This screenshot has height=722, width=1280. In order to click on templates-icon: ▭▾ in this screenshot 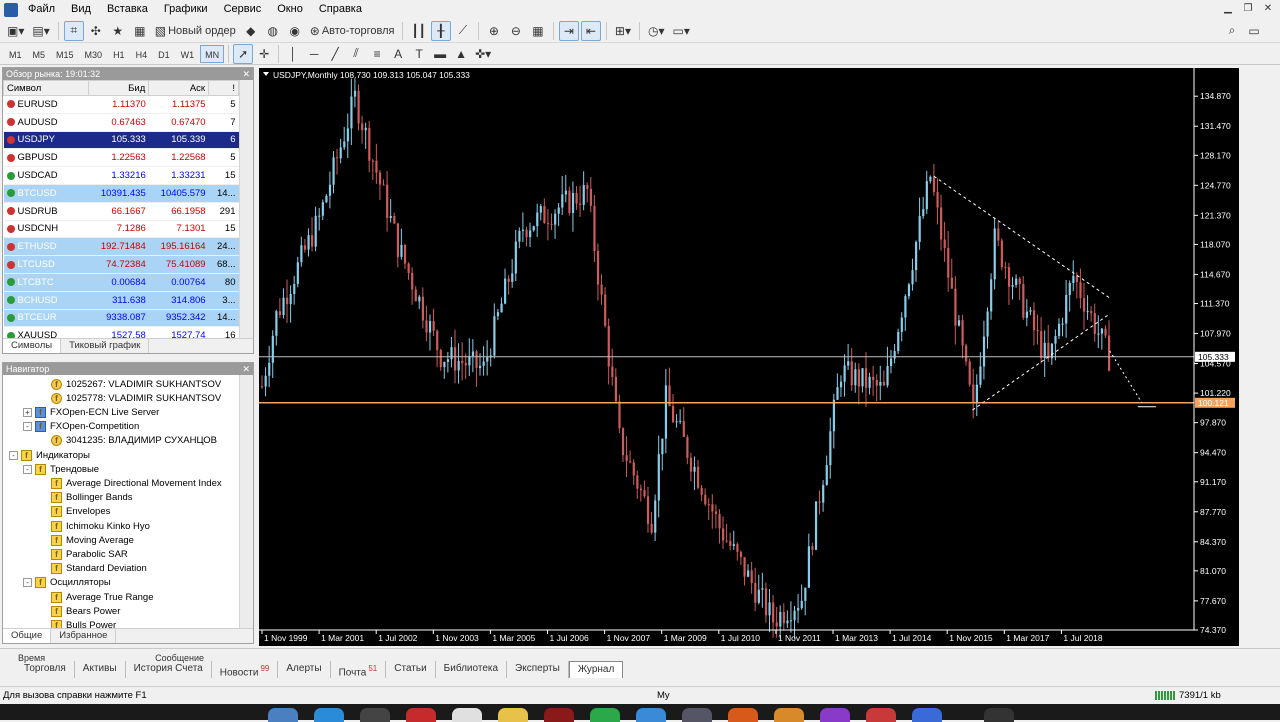, I will do `click(680, 31)`.